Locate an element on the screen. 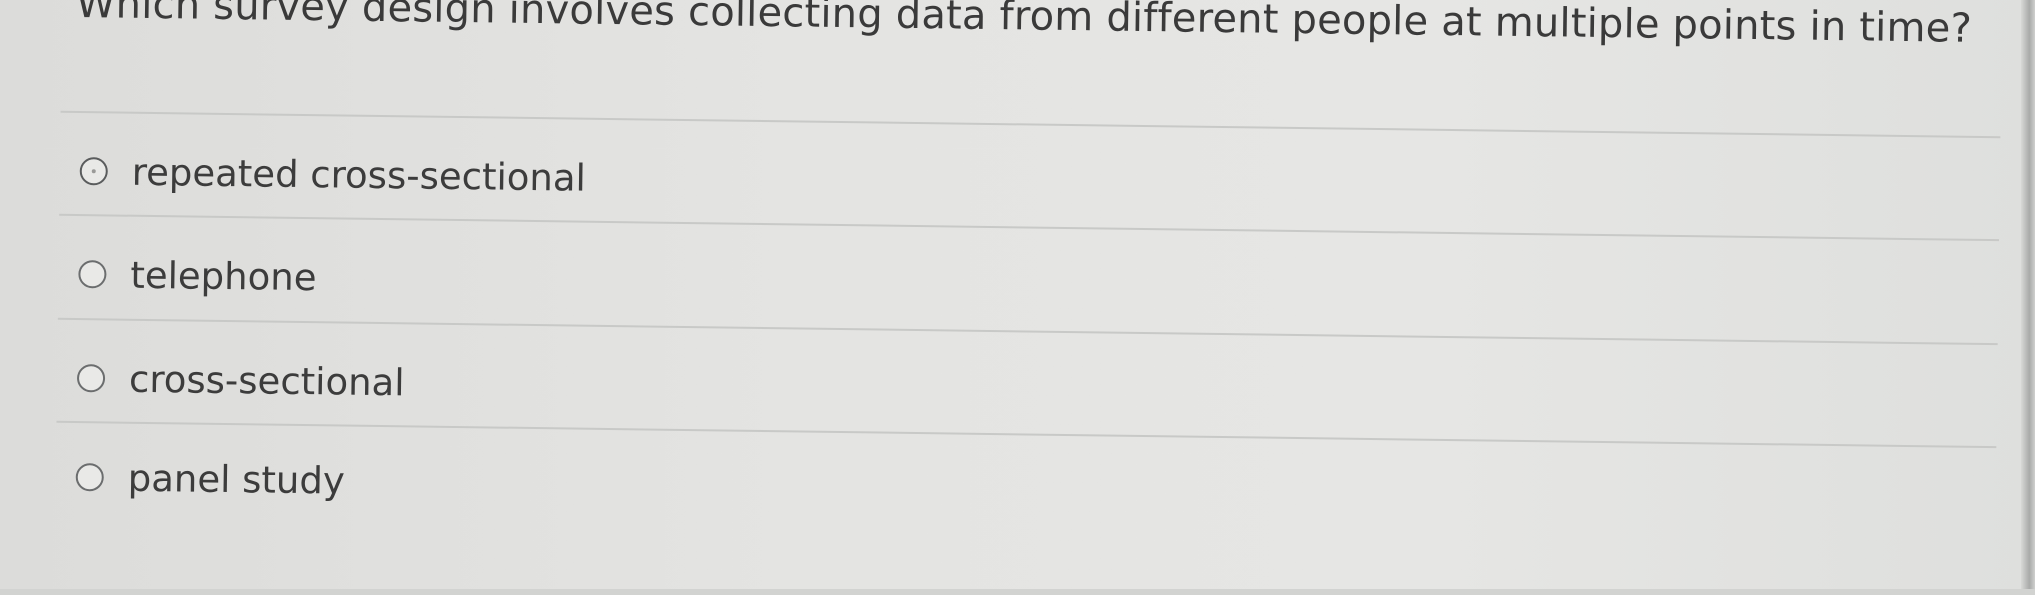 The height and width of the screenshot is (595, 2035). option-panel-study: panel study is located at coordinates (210, 479).